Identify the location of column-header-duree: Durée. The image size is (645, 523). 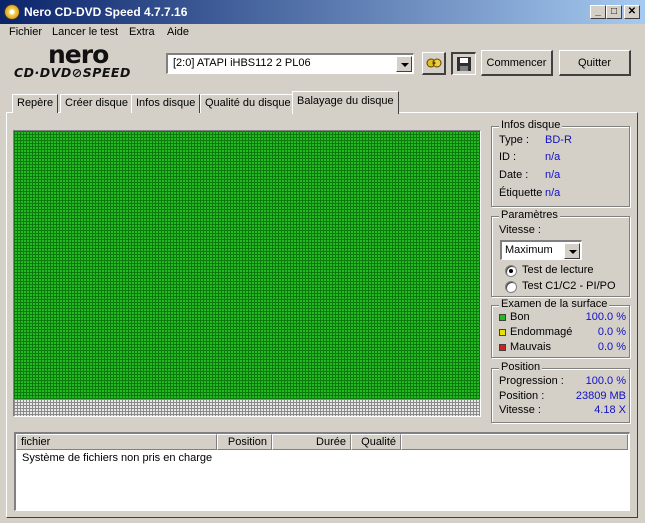
(311, 442).